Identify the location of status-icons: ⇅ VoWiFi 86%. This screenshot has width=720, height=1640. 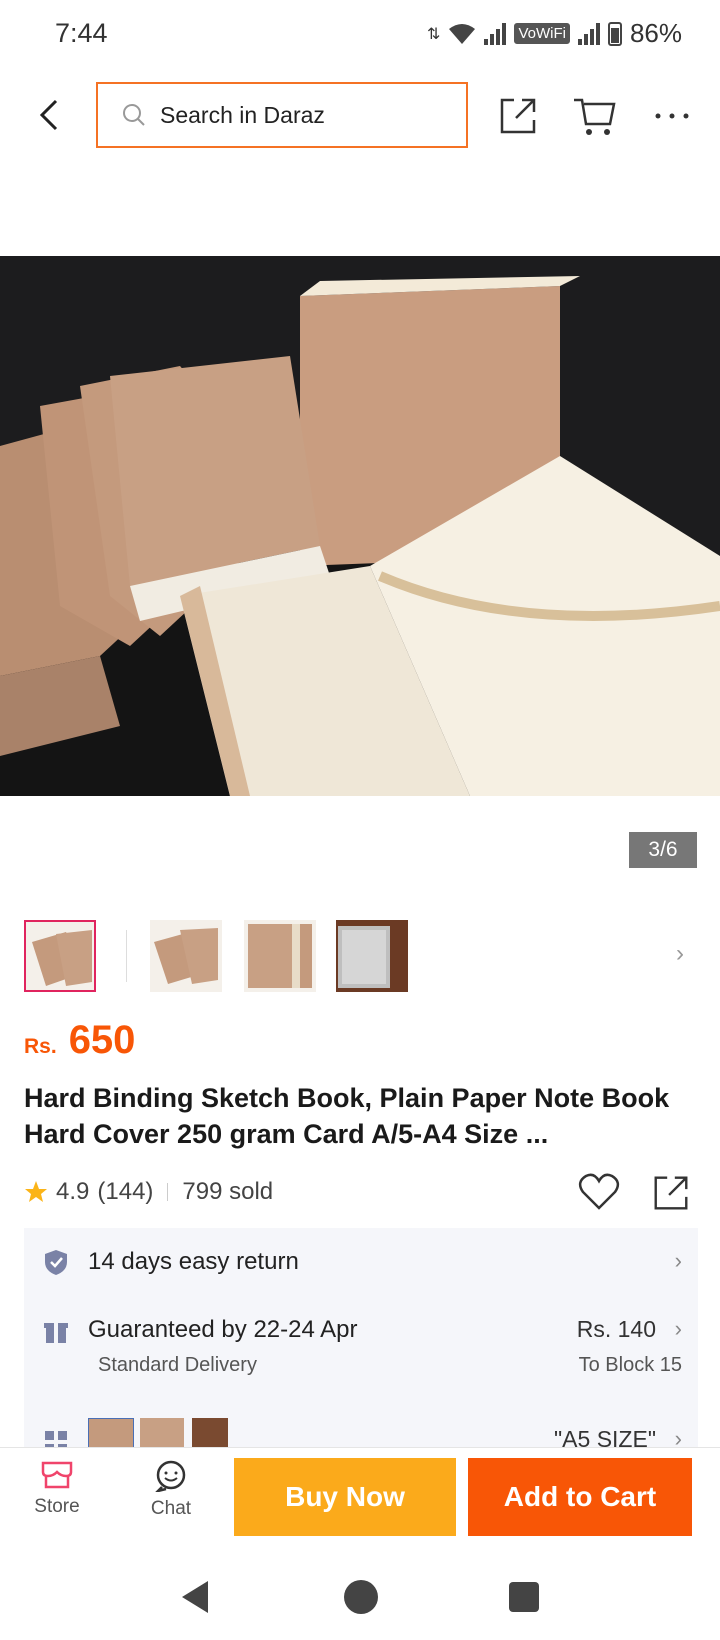
(554, 33).